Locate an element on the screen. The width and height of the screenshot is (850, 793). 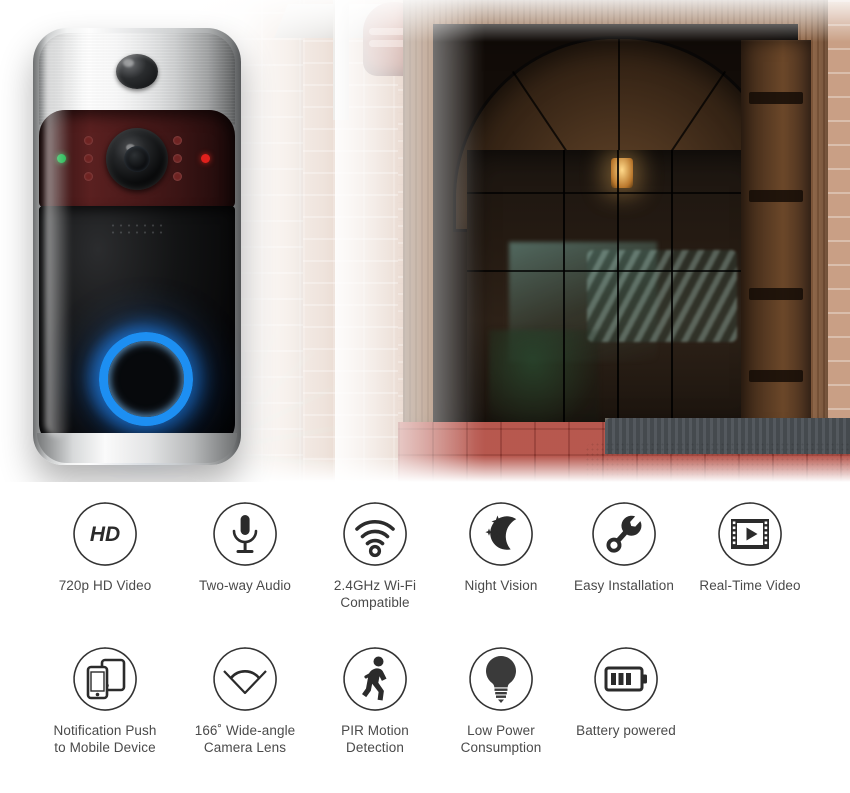
glass-door-panel is located at coordinates (616, 292).